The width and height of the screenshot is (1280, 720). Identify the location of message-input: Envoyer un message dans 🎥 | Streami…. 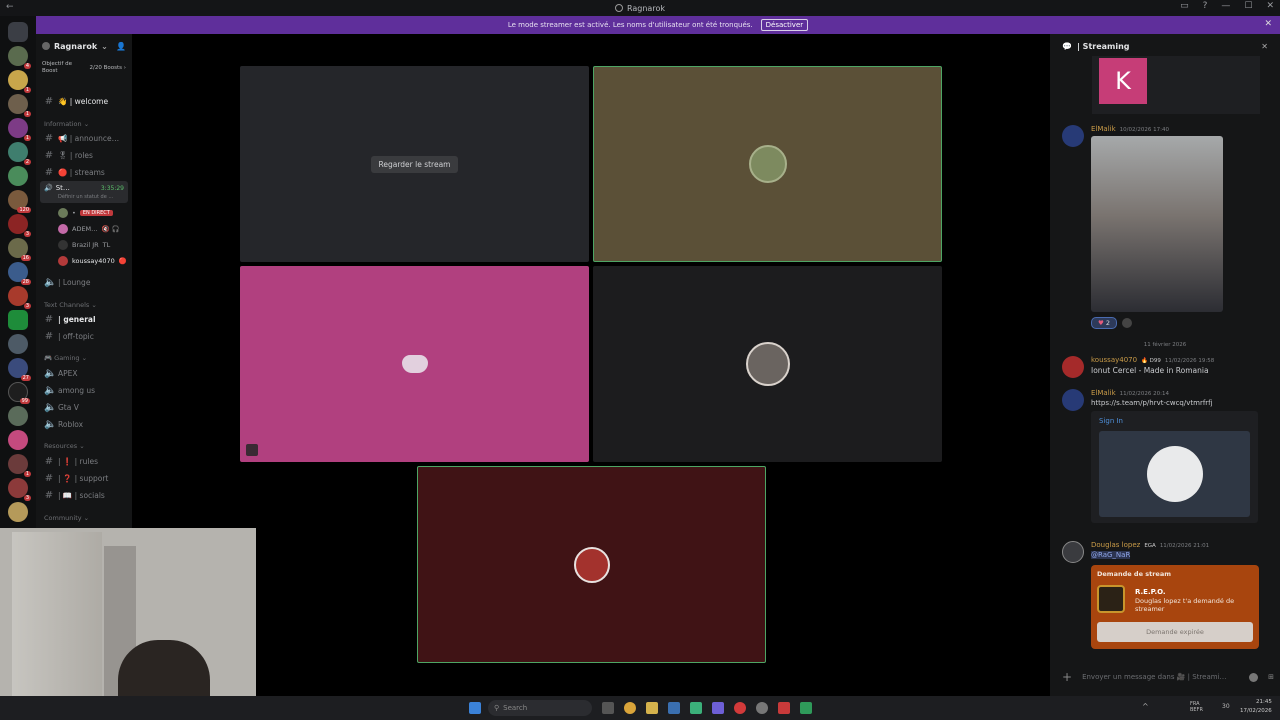
(1160, 677).